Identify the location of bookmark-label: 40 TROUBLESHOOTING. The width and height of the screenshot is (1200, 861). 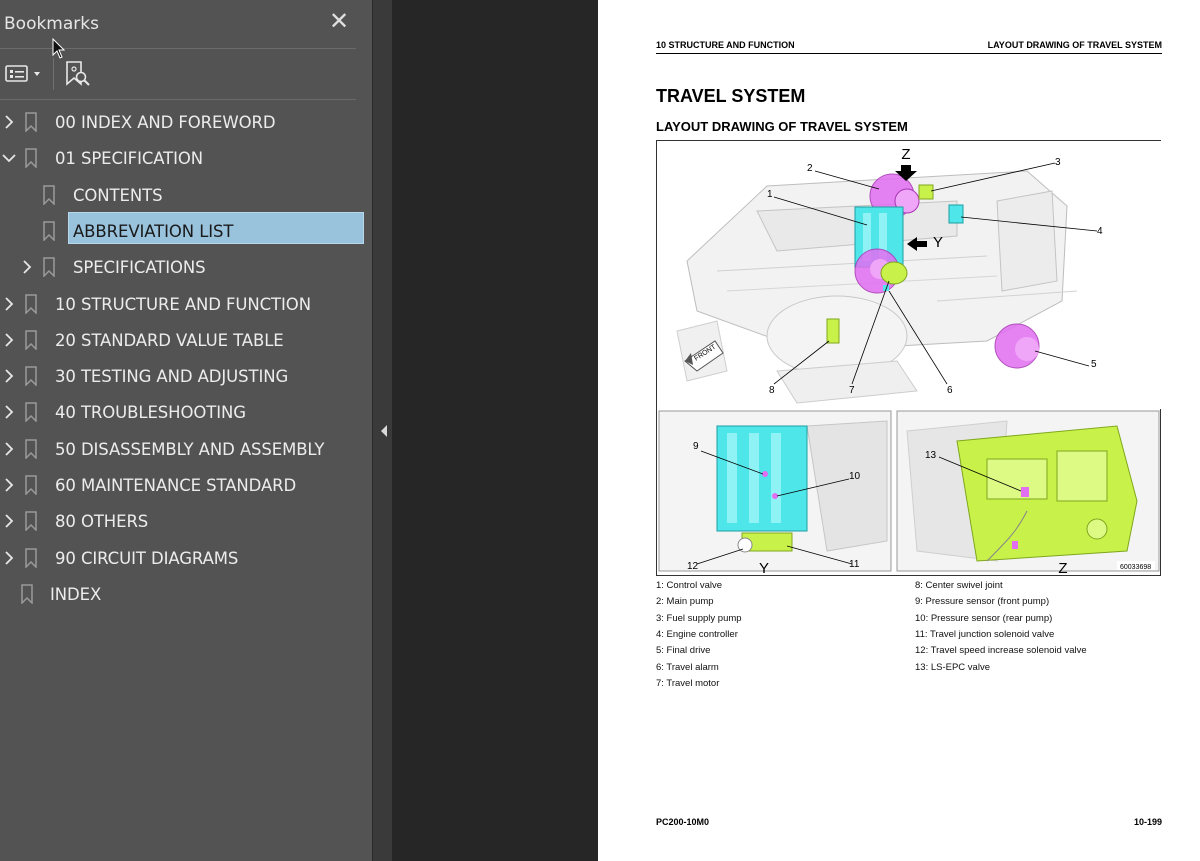
(150, 413).